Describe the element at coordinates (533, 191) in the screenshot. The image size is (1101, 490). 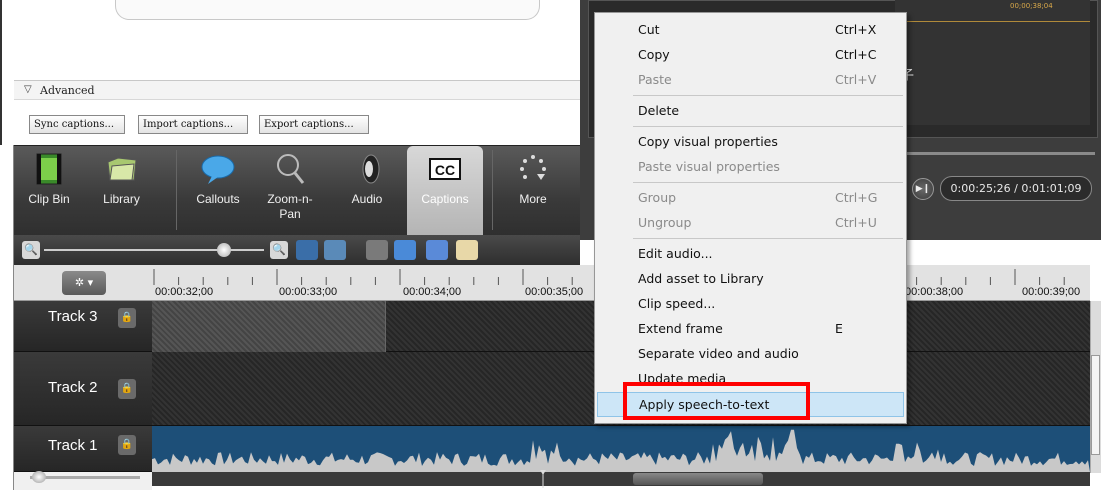
I see `tool-more: More` at that location.